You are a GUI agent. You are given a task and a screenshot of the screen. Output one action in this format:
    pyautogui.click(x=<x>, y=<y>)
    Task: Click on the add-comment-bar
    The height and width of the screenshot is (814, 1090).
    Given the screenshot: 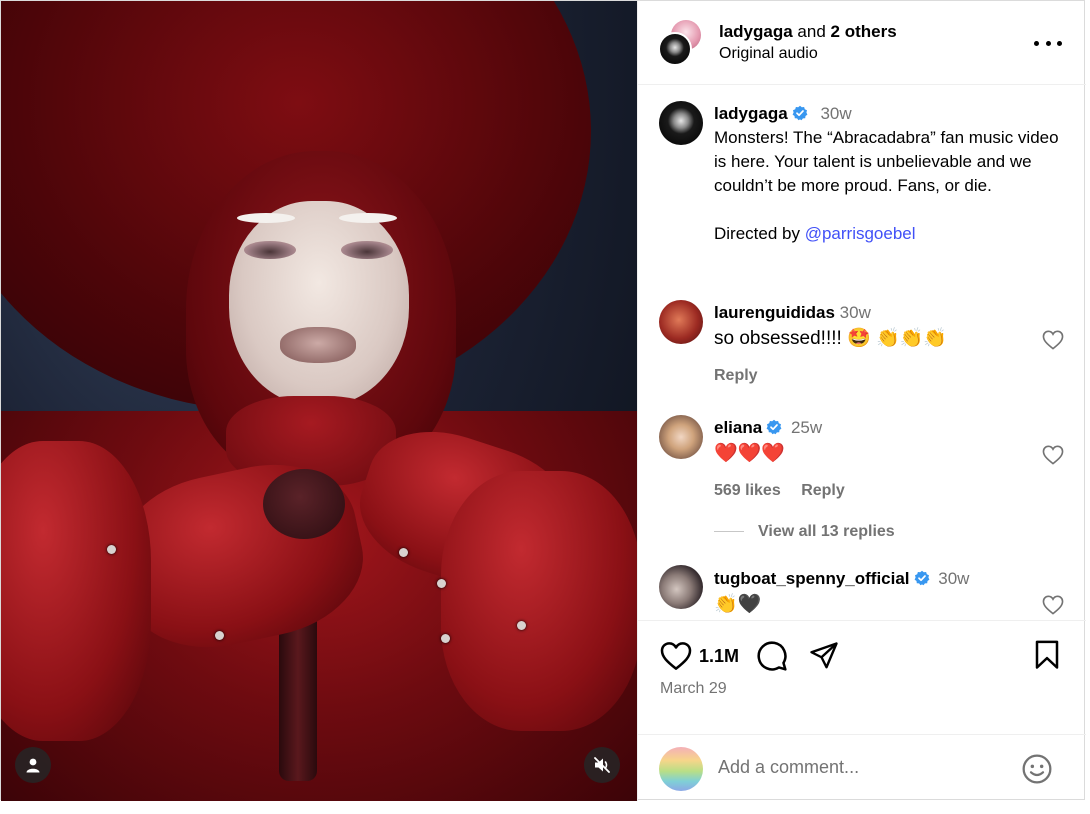 What is the action you would take?
    pyautogui.click(x=862, y=768)
    